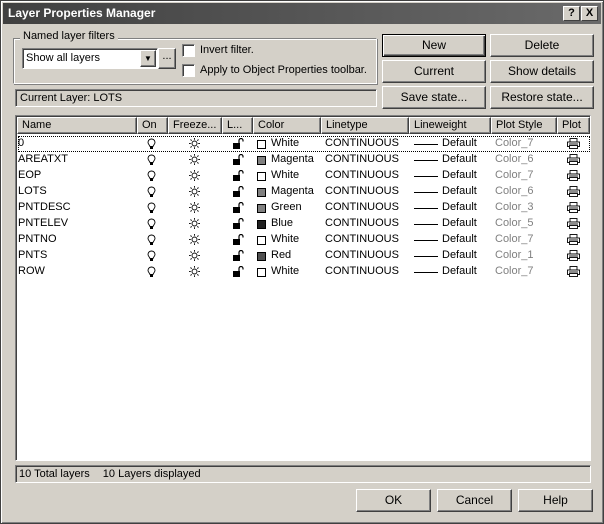 The image size is (604, 524). Describe the element at coordinates (148, 58) in the screenshot. I see `dropdown-arrow-icon: ▼` at that location.